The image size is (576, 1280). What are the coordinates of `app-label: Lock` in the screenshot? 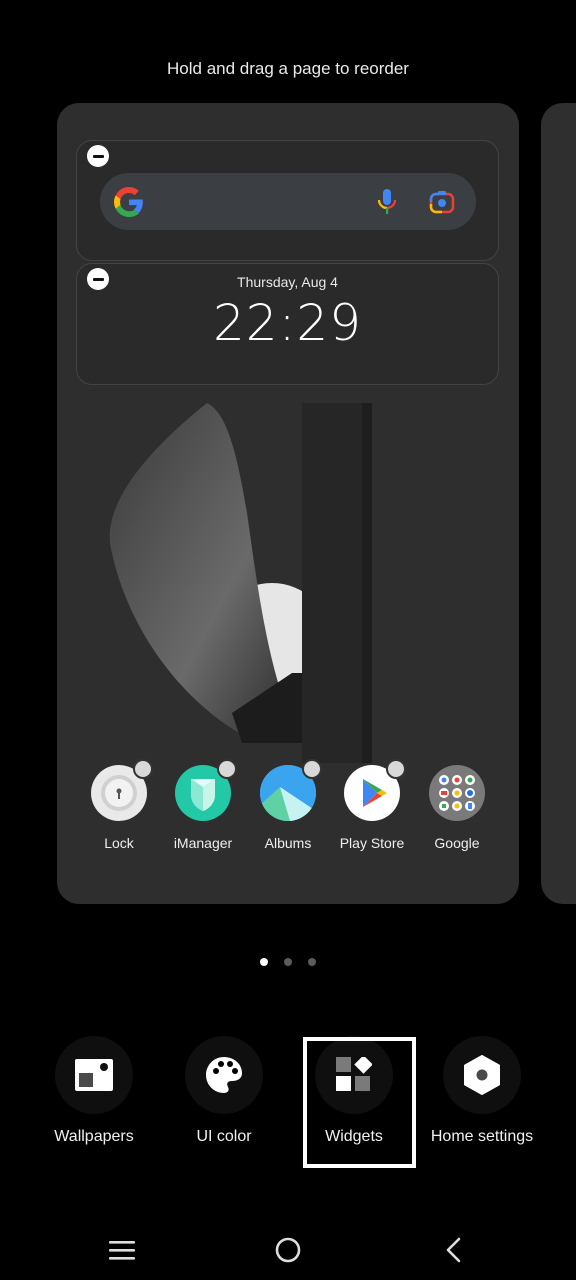 It's located at (119, 843).